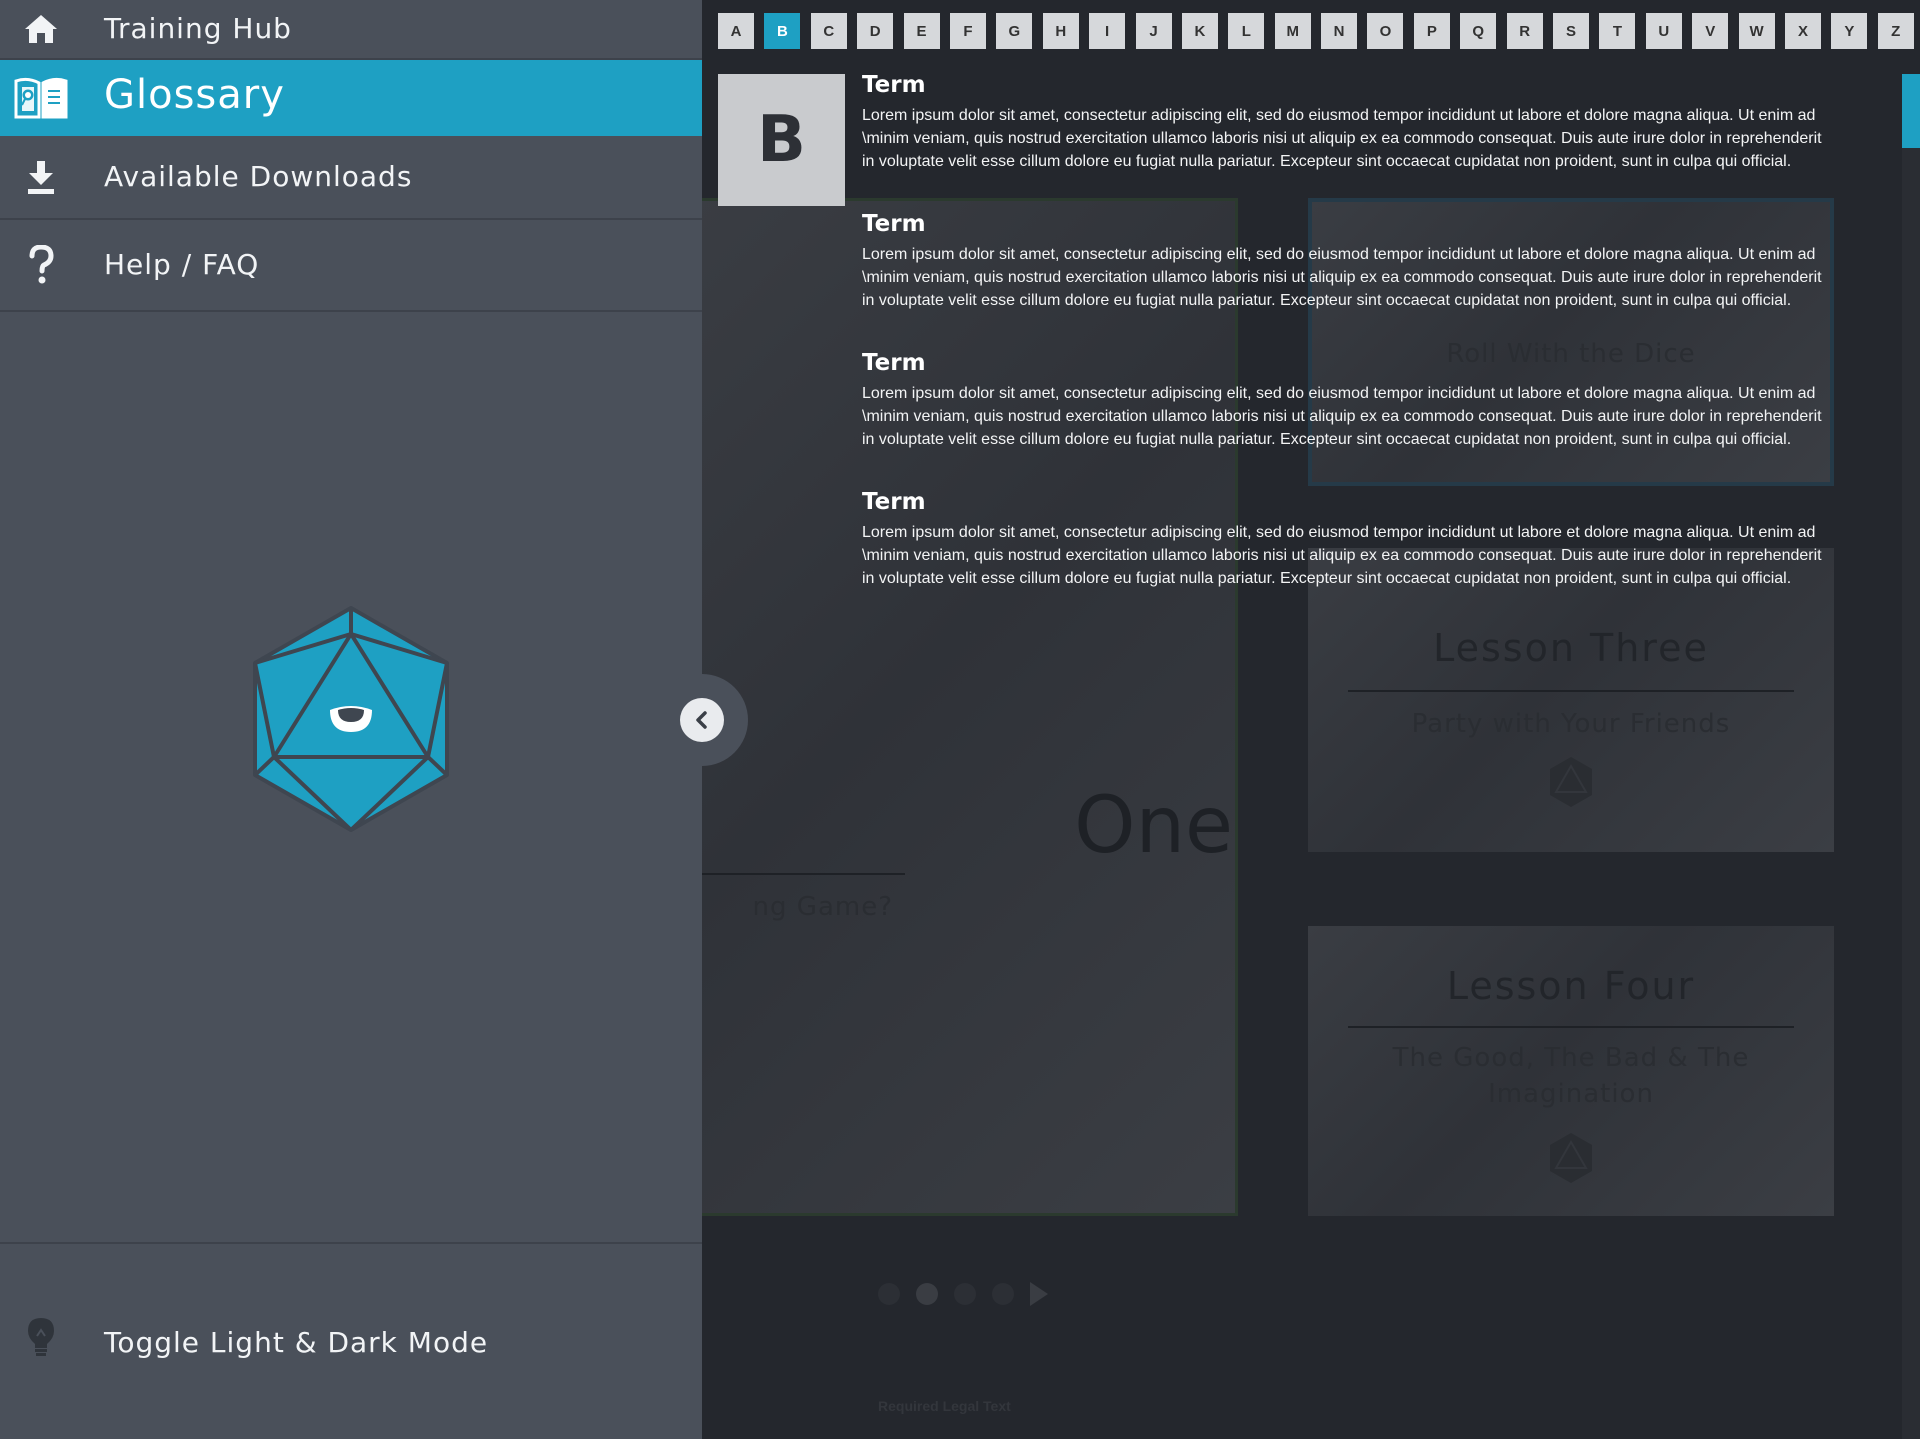  What do you see at coordinates (1199, 31) in the screenshot?
I see `letter-k-button: K` at bounding box center [1199, 31].